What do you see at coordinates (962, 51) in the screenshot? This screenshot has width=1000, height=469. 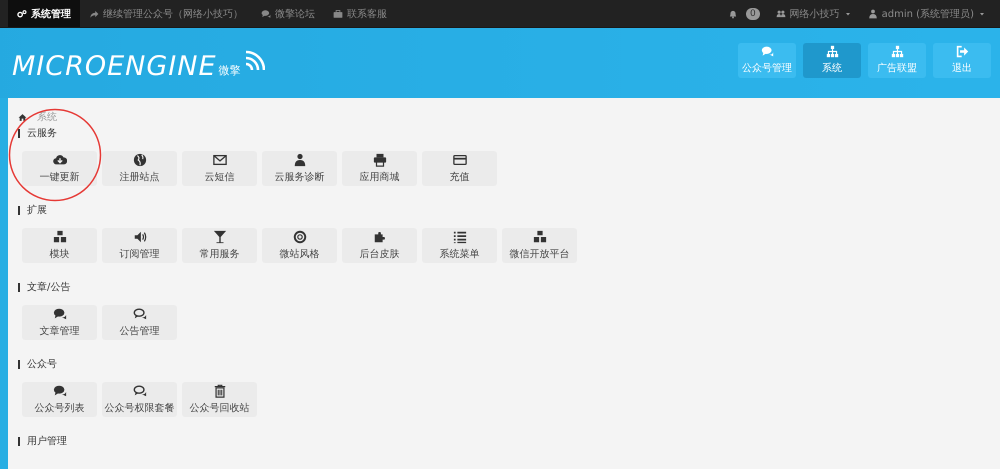 I see `sign-out-icon` at bounding box center [962, 51].